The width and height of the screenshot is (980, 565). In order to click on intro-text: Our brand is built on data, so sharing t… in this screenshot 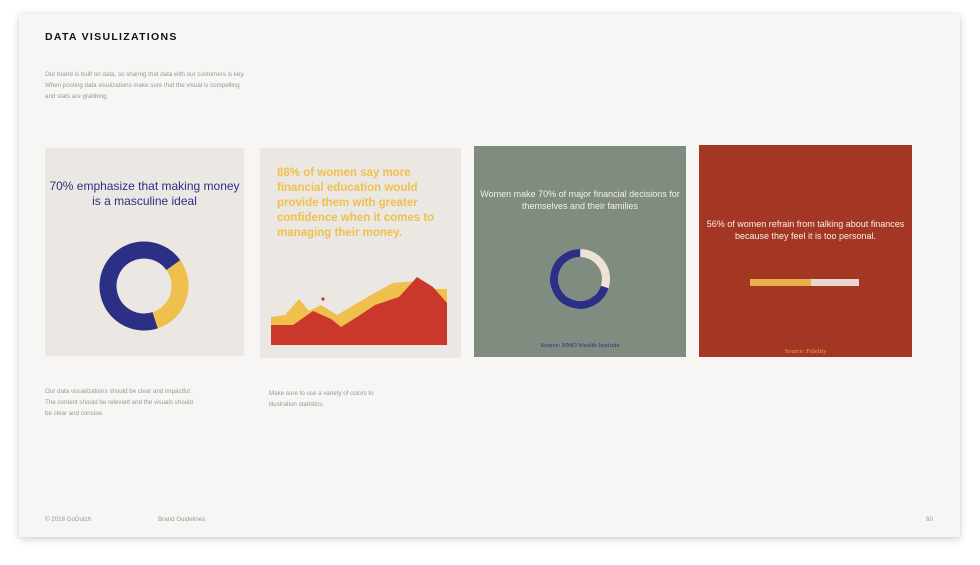, I will do `click(145, 85)`.